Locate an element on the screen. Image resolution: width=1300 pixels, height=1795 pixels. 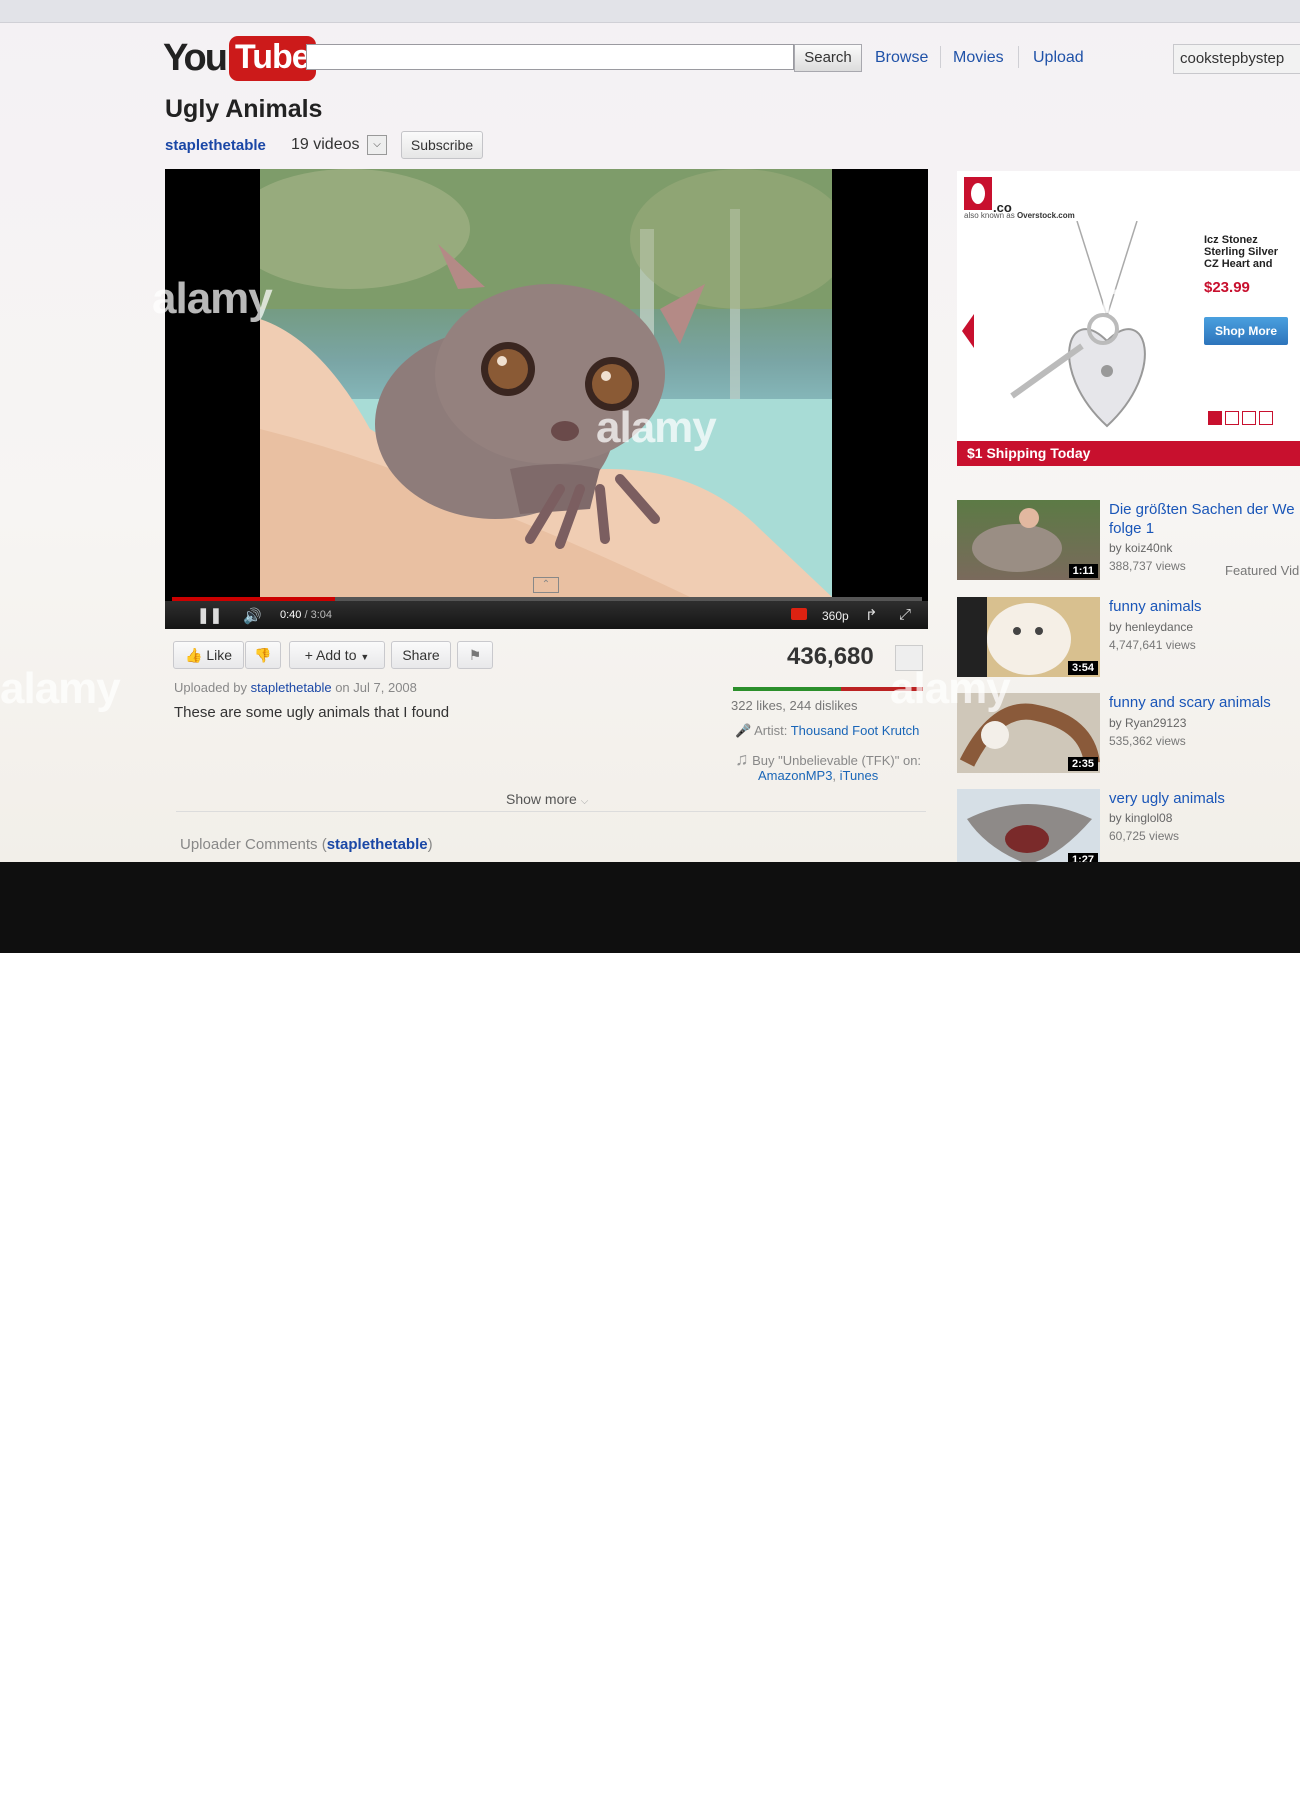
video-thumbnail: 1:27 is located at coordinates (1028, 825).